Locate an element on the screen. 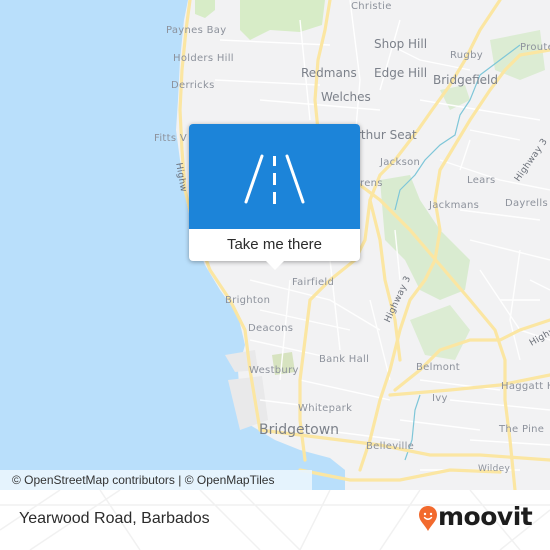  place-label: Haggatt H is located at coordinates (525, 386).